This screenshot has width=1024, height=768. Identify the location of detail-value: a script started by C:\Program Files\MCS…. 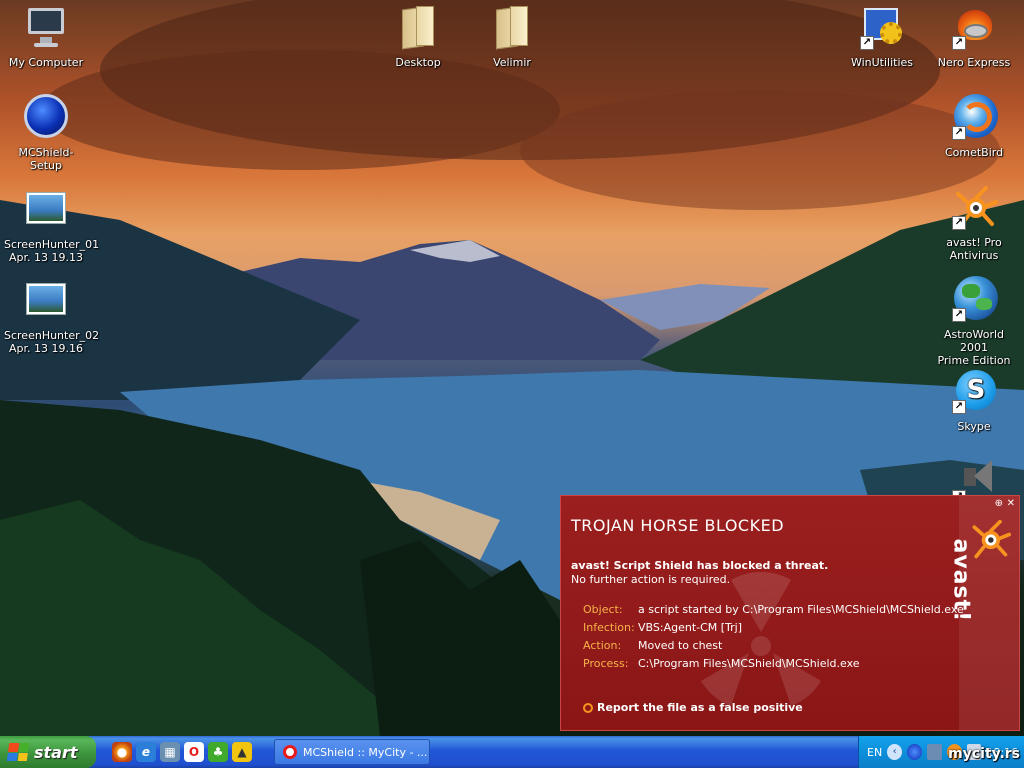
(801, 609).